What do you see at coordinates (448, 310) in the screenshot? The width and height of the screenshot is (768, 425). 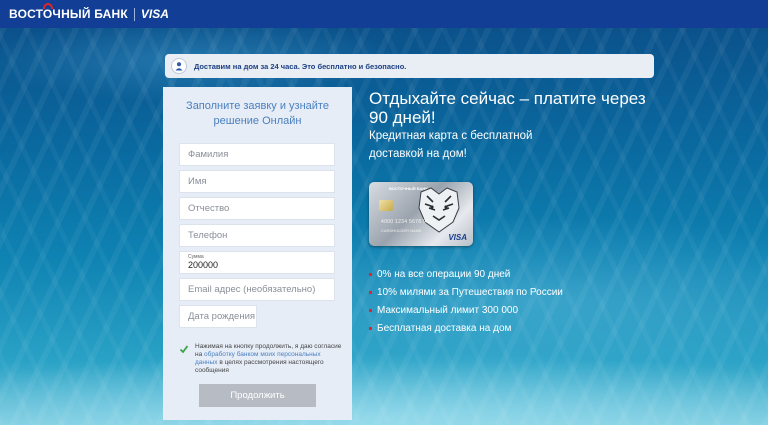 I see `feature-text: Максимальный лимит 300 000` at bounding box center [448, 310].